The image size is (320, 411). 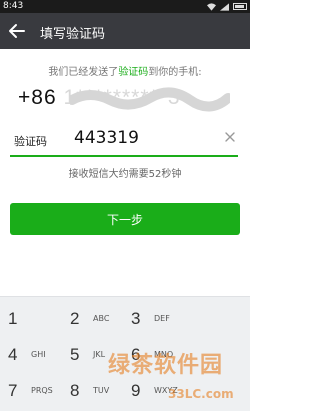 I want to click on prompt-prefix: 我们已经发送了, so click(x=83, y=72).